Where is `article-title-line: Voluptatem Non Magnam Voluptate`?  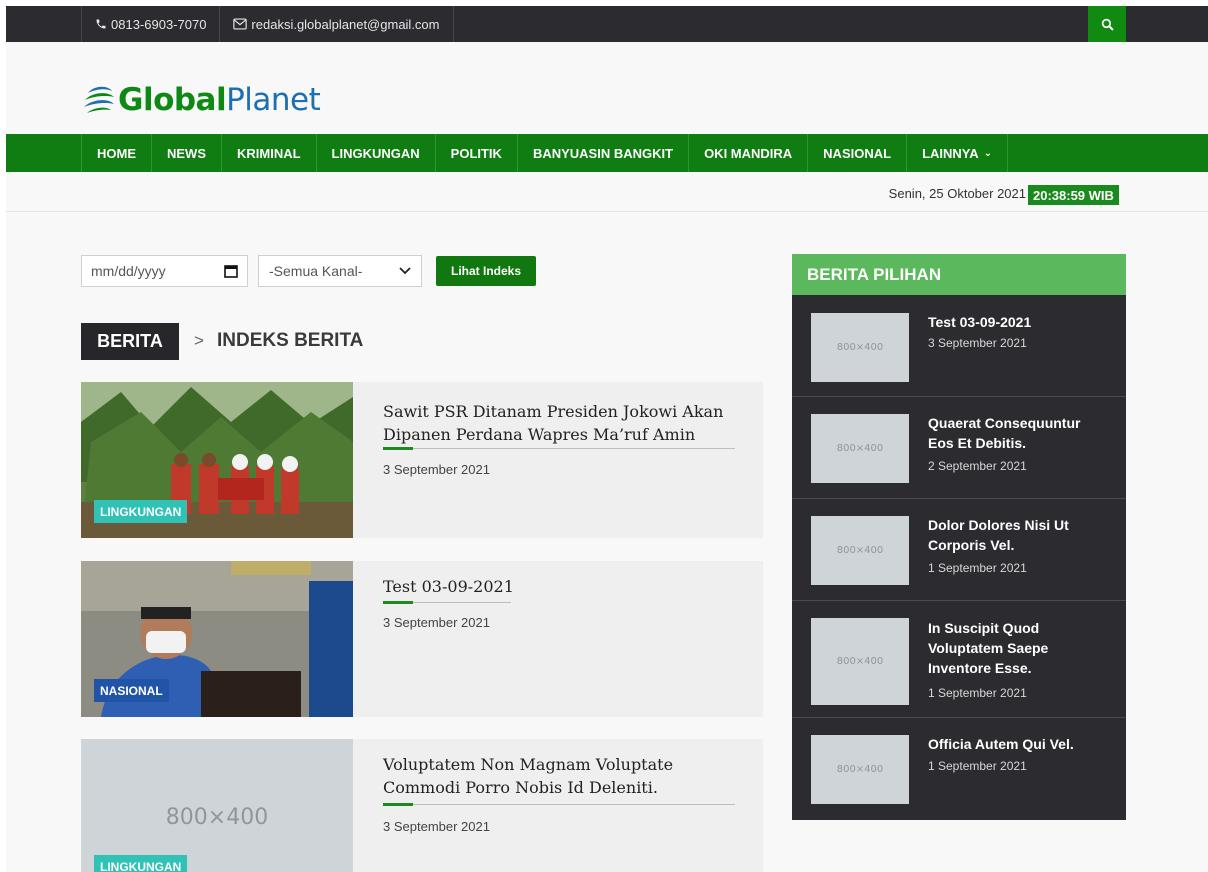
article-title-line: Voluptatem Non Magnam Voluptate is located at coordinates (528, 764).